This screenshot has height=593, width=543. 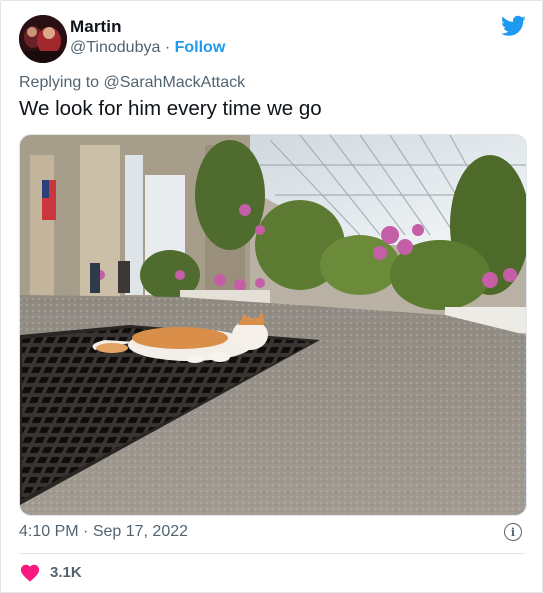 What do you see at coordinates (115, 47) in the screenshot?
I see `author-handle: @Tinodubya` at bounding box center [115, 47].